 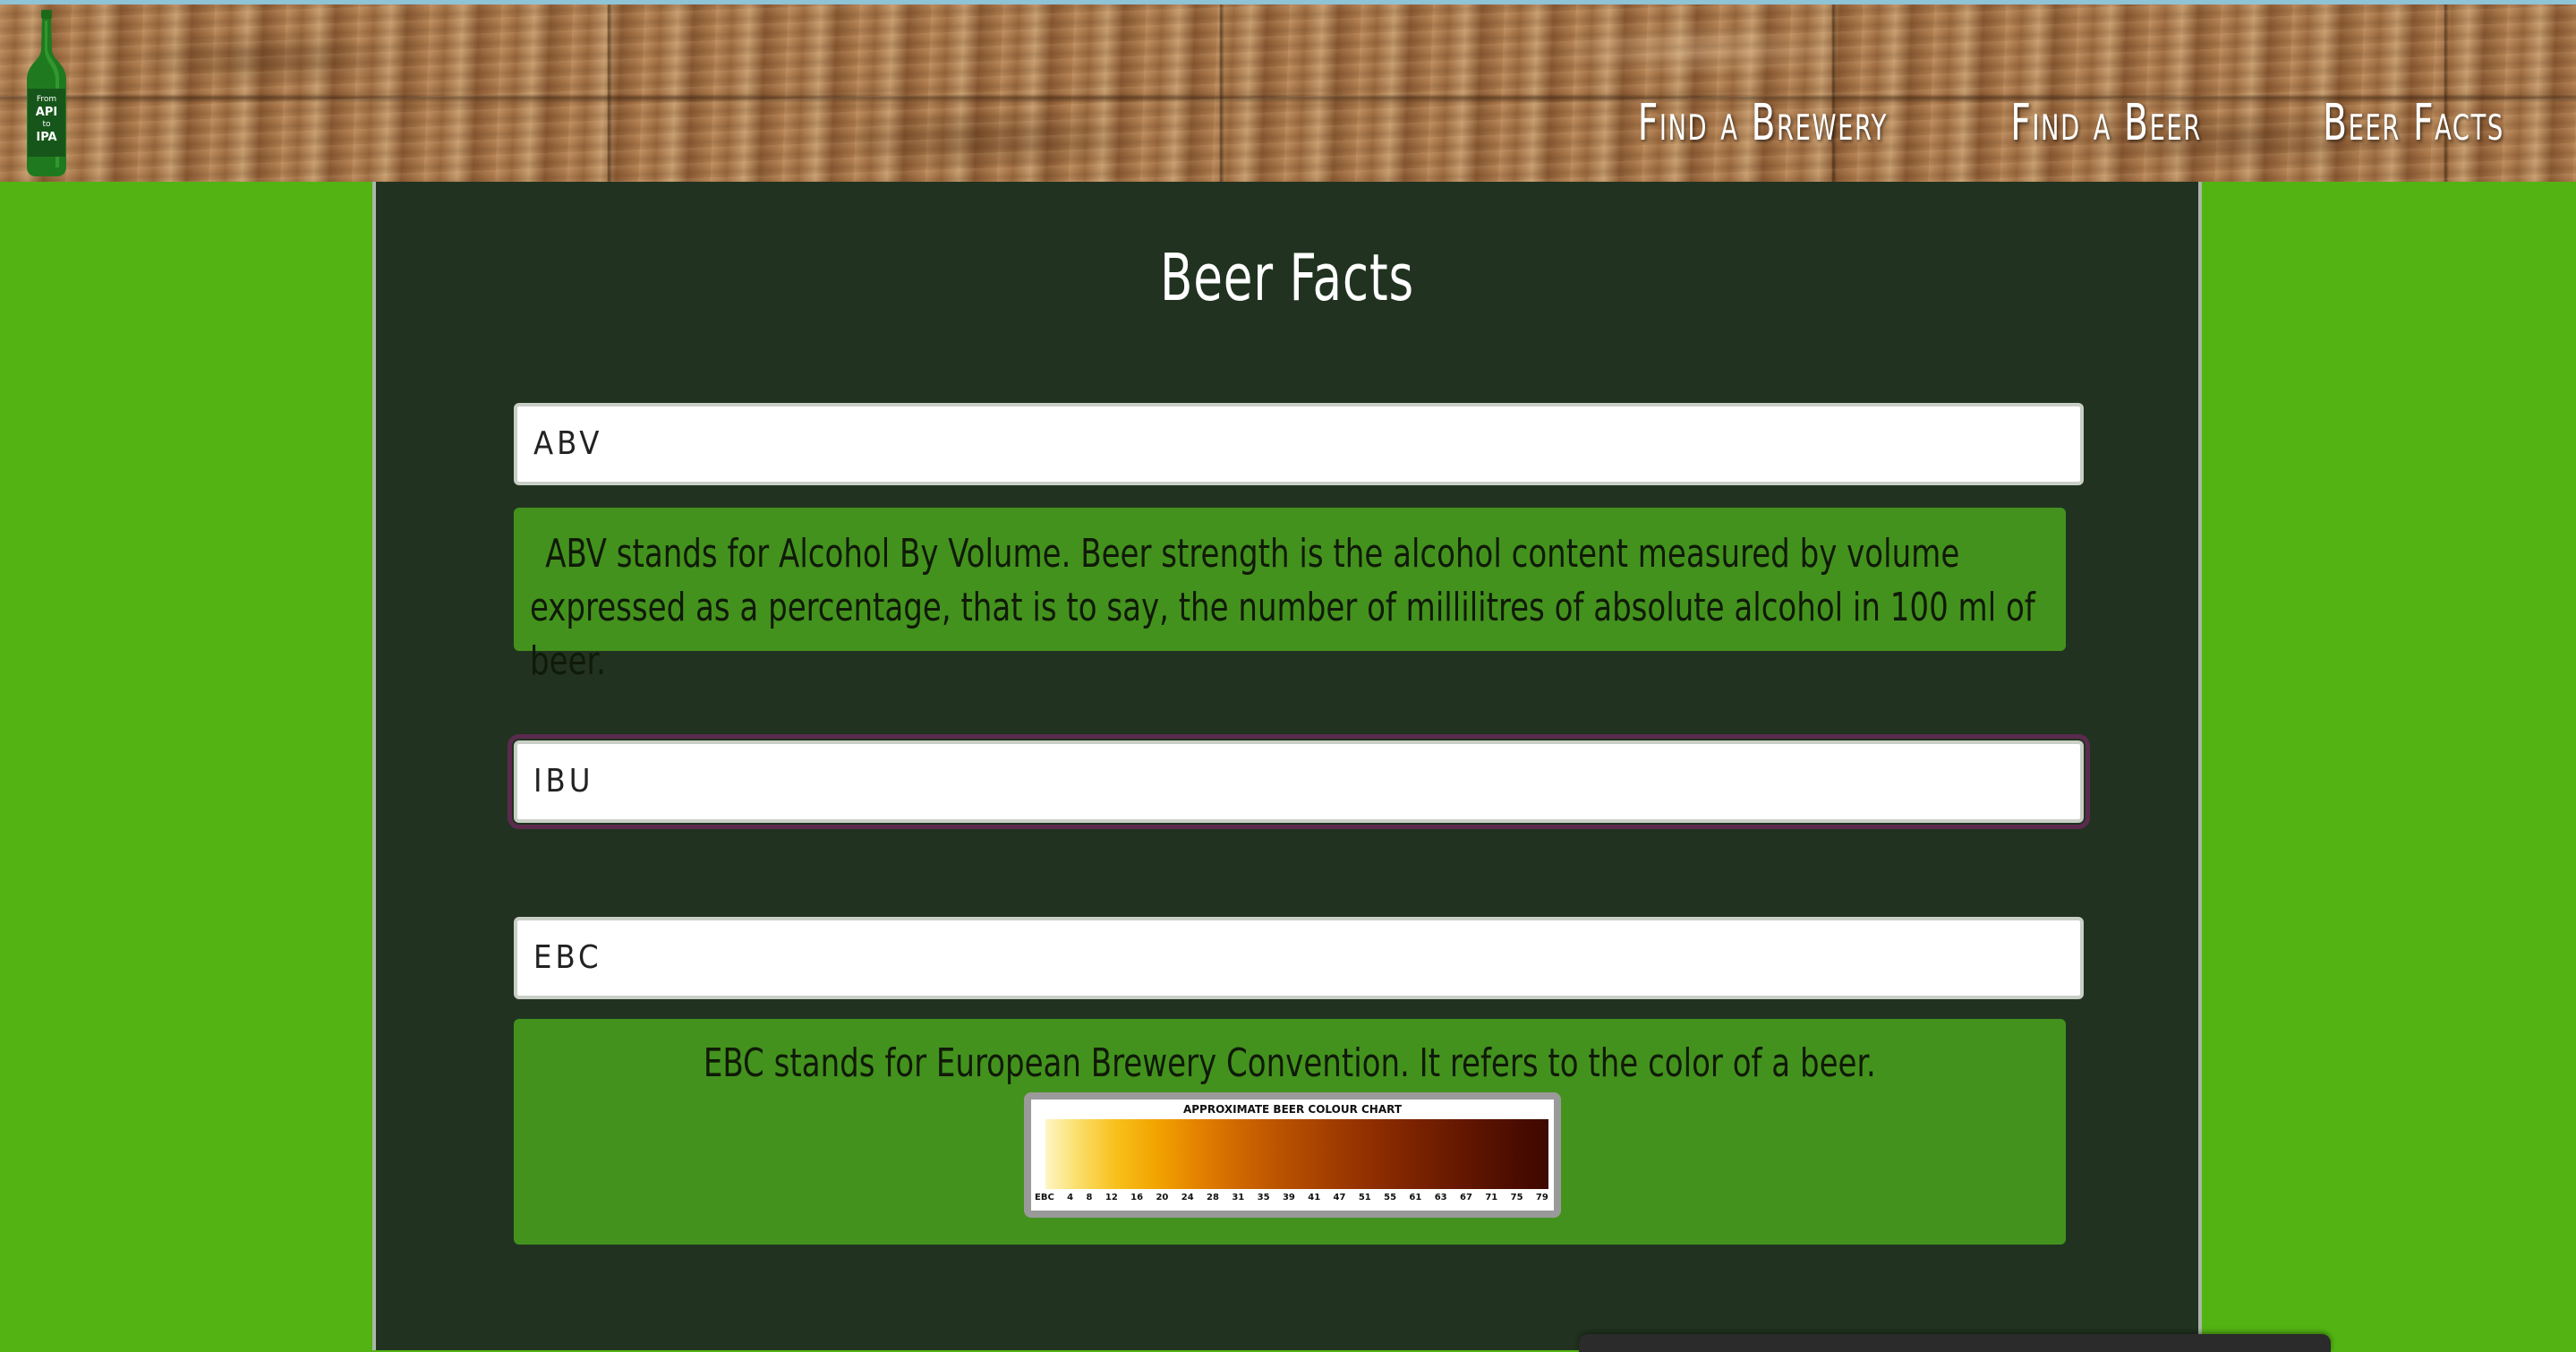 I want to click on ebc-scale-tick: 12, so click(x=1111, y=1198).